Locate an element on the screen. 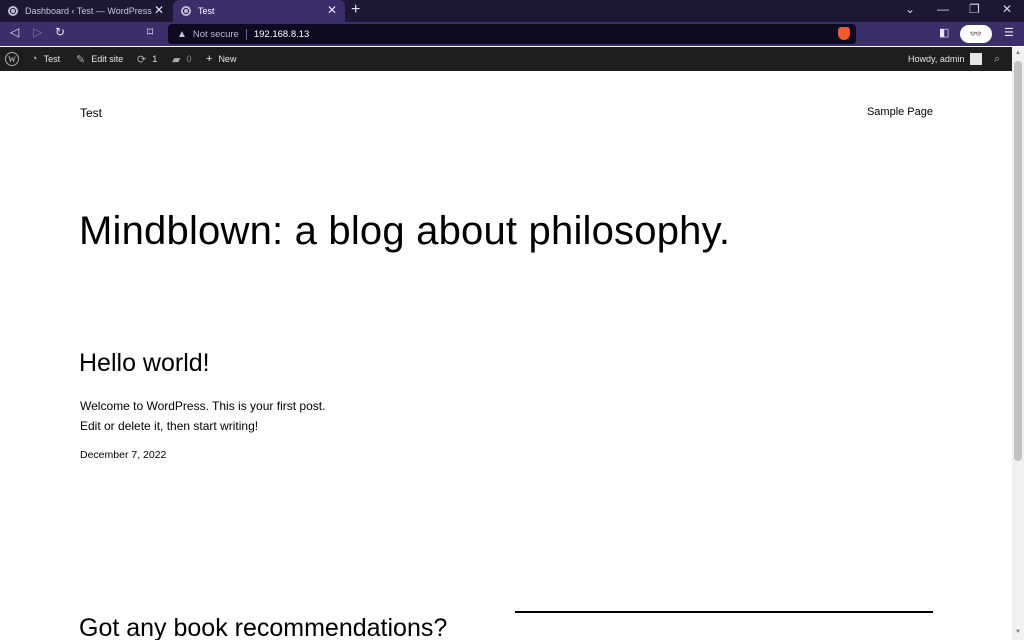 This screenshot has height=640, width=1024. security-label: Not secure is located at coordinates (216, 34).